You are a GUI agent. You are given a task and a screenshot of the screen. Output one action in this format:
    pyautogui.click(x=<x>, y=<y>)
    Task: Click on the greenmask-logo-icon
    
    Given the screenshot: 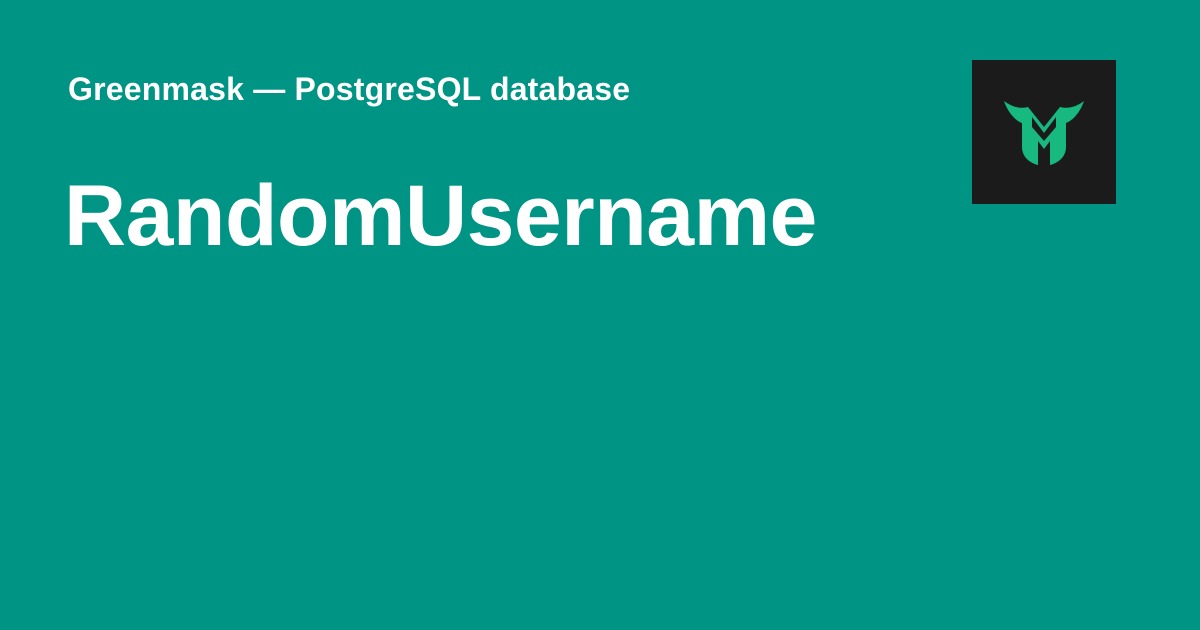 What is the action you would take?
    pyautogui.click(x=1044, y=133)
    